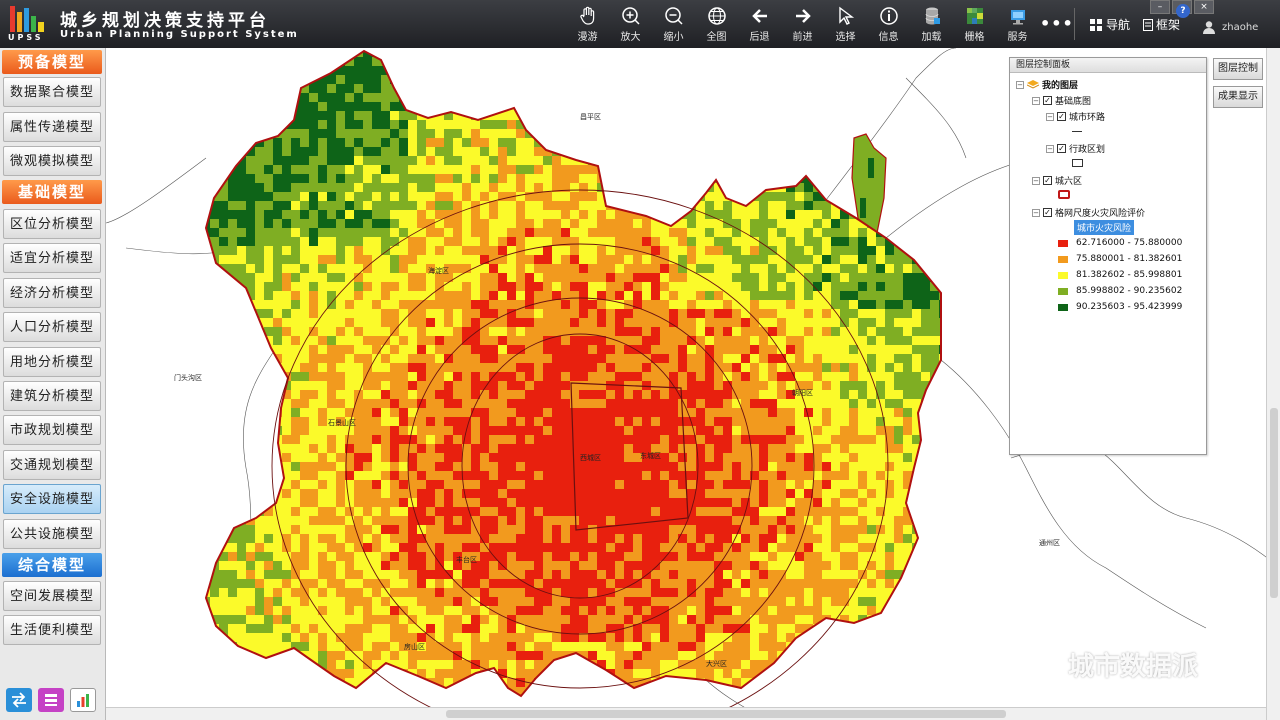 The width and height of the screenshot is (1280, 720). Describe the element at coordinates (52, 161) in the screenshot. I see `model-micro-simulation: 微观模拟模型` at that location.